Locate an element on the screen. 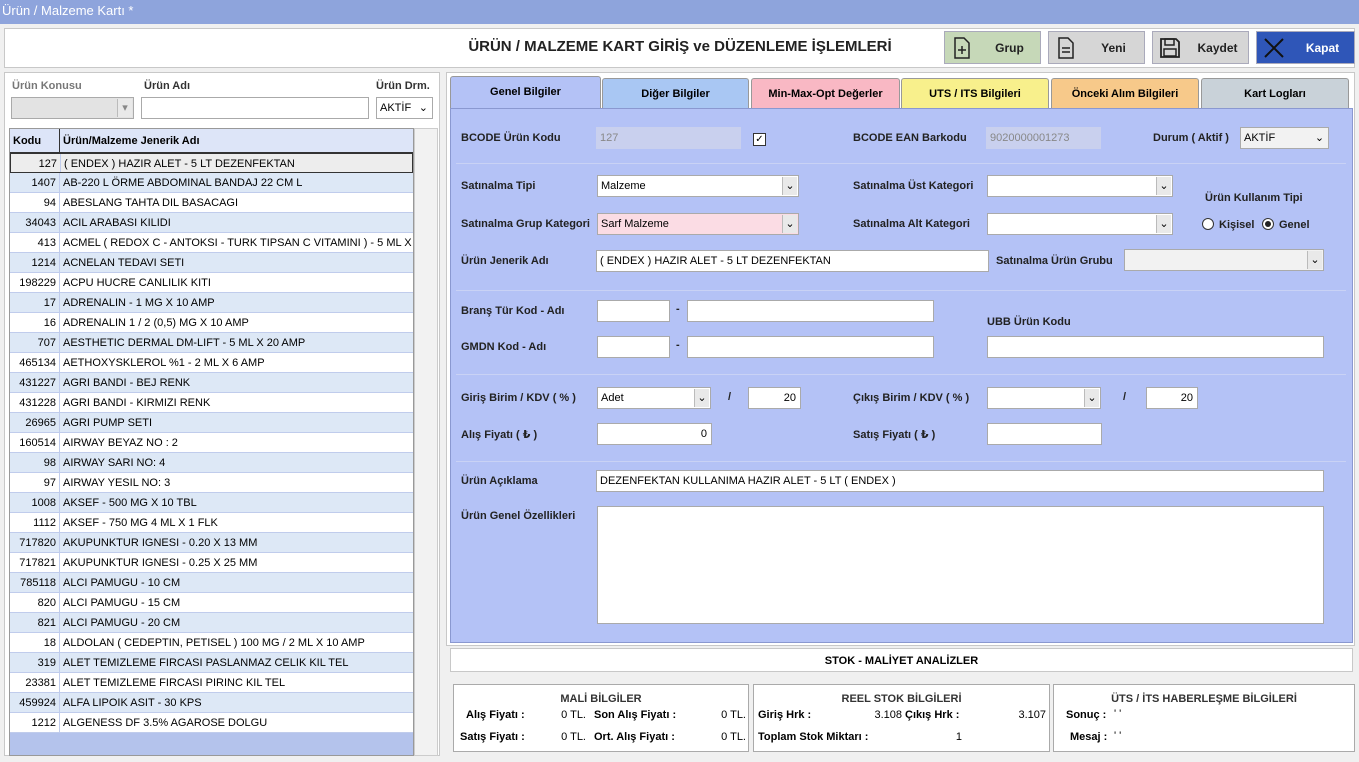 Image resolution: width=1359 pixels, height=762 pixels. table-row: 160514 AIRWAY BEYAZ NO : 2 is located at coordinates (211, 443).